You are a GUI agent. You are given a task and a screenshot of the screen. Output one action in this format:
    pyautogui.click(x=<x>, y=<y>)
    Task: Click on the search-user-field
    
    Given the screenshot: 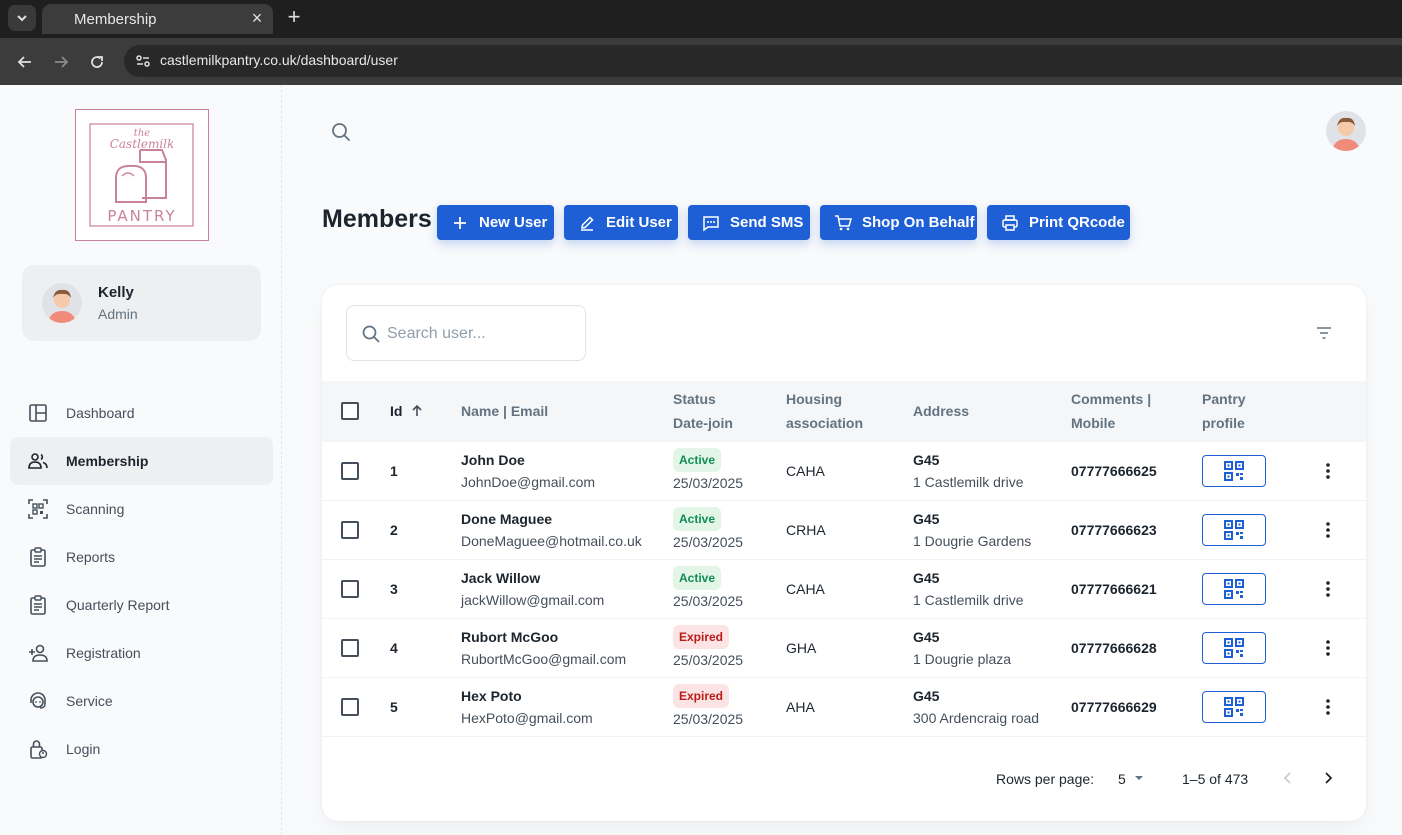 What is the action you would take?
    pyautogui.click(x=466, y=333)
    